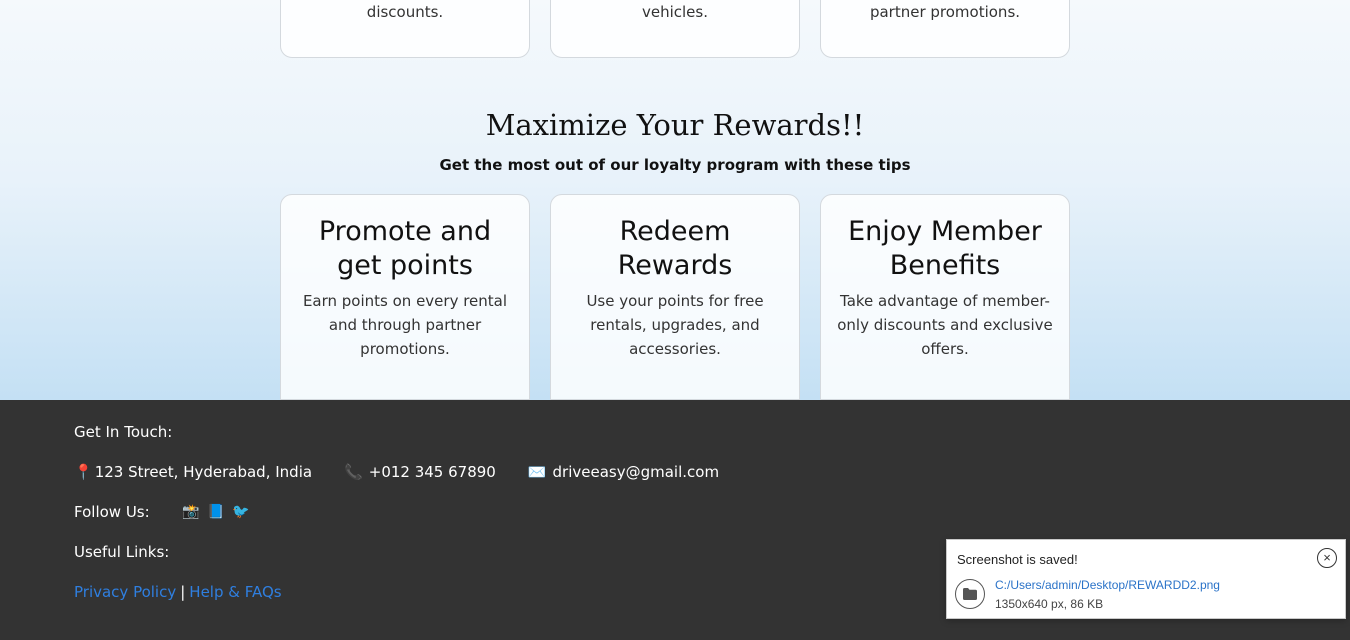 The height and width of the screenshot is (640, 1350). What do you see at coordinates (83, 472) in the screenshot?
I see `pin-icon: 📍` at bounding box center [83, 472].